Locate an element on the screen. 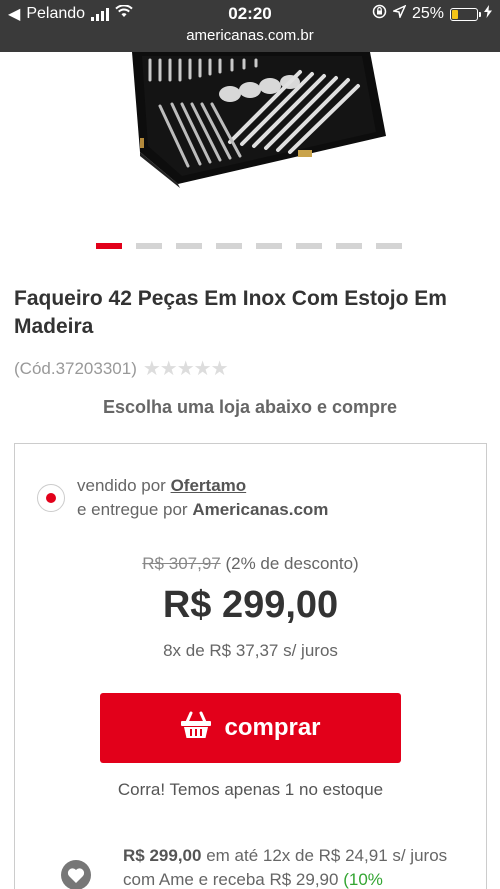 The width and height of the screenshot is (500, 889). buy-button-label: comprar is located at coordinates (272, 727).